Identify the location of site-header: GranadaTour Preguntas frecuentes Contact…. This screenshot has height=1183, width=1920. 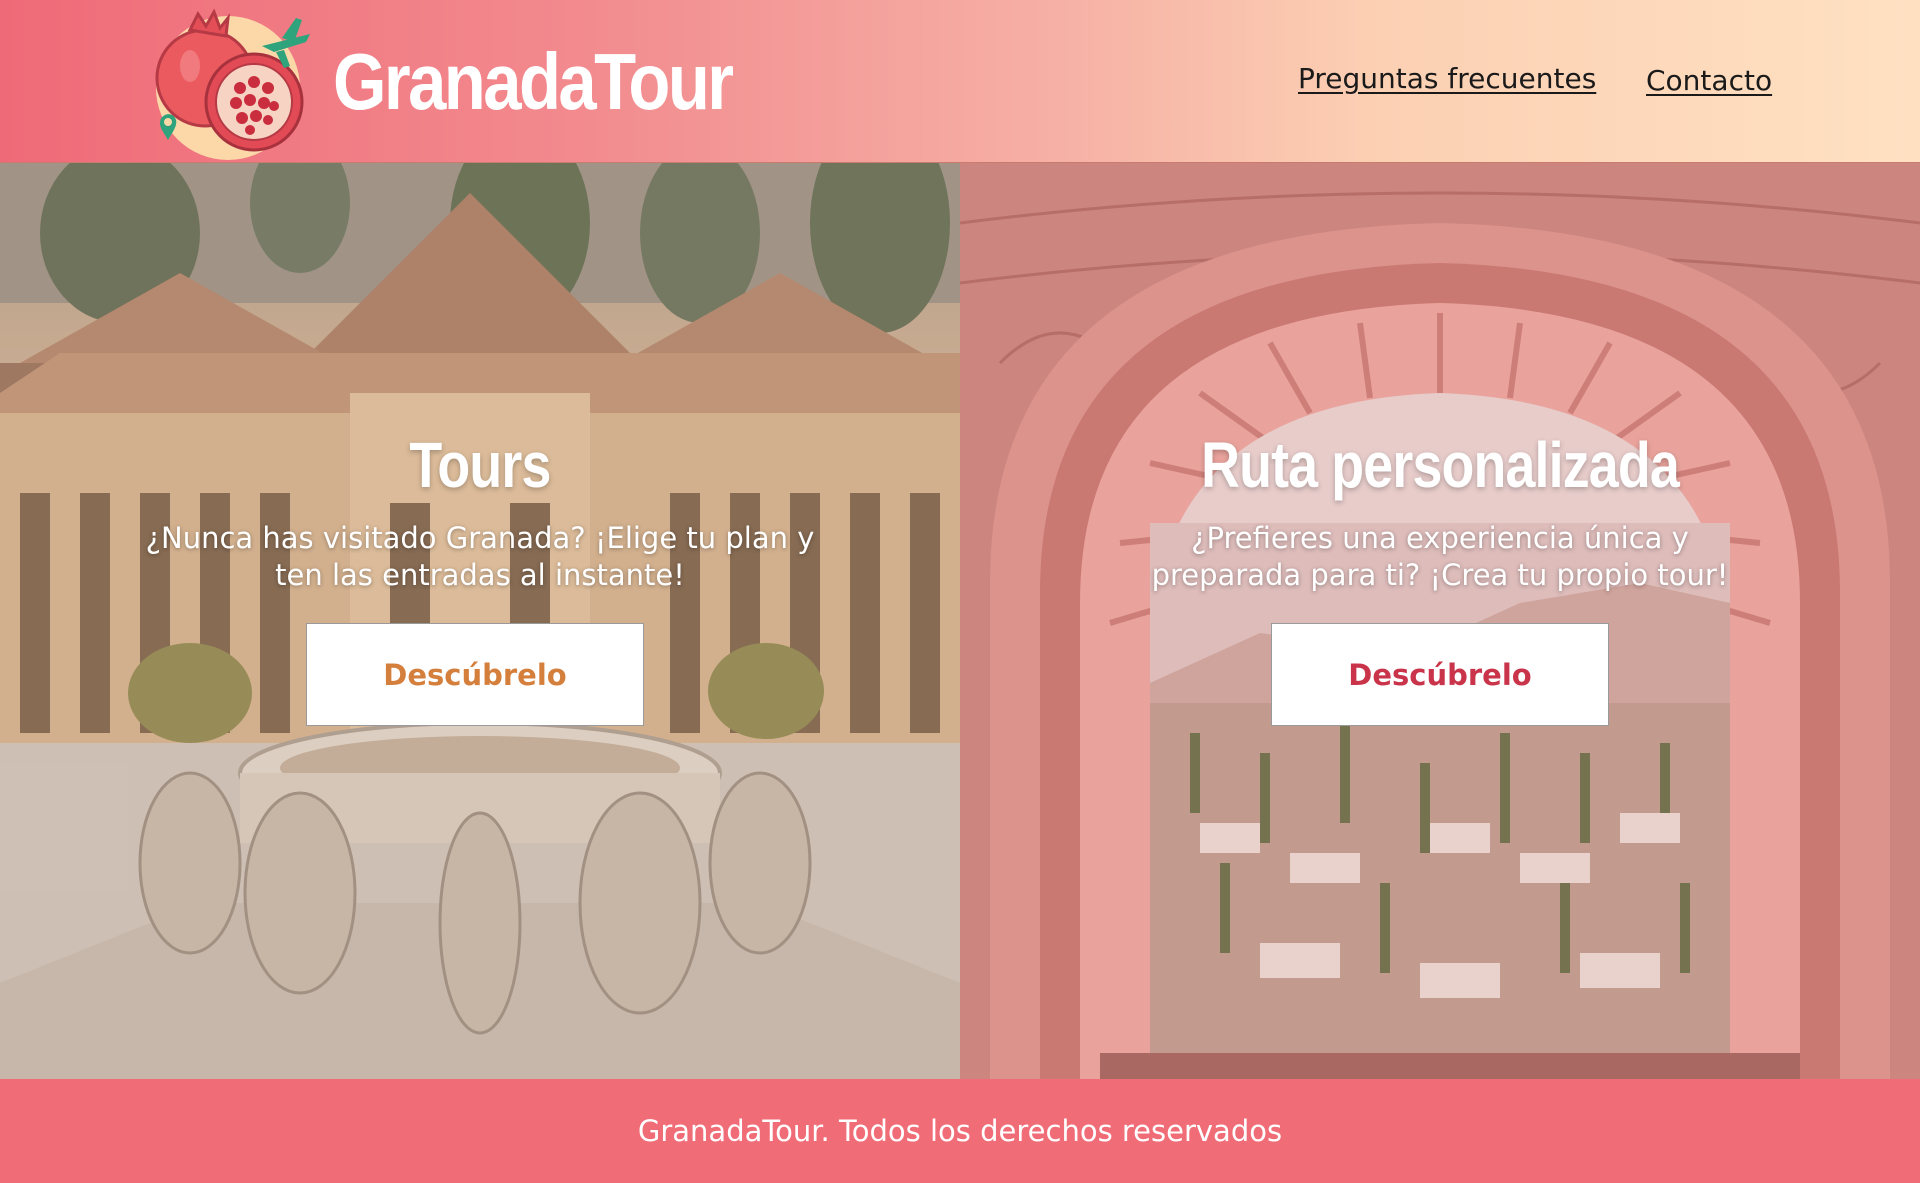
(960, 81).